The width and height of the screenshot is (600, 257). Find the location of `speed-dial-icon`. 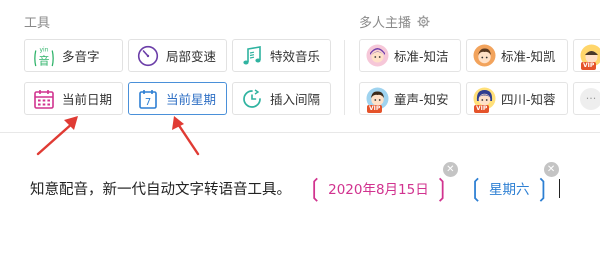

speed-dial-icon is located at coordinates (148, 56).